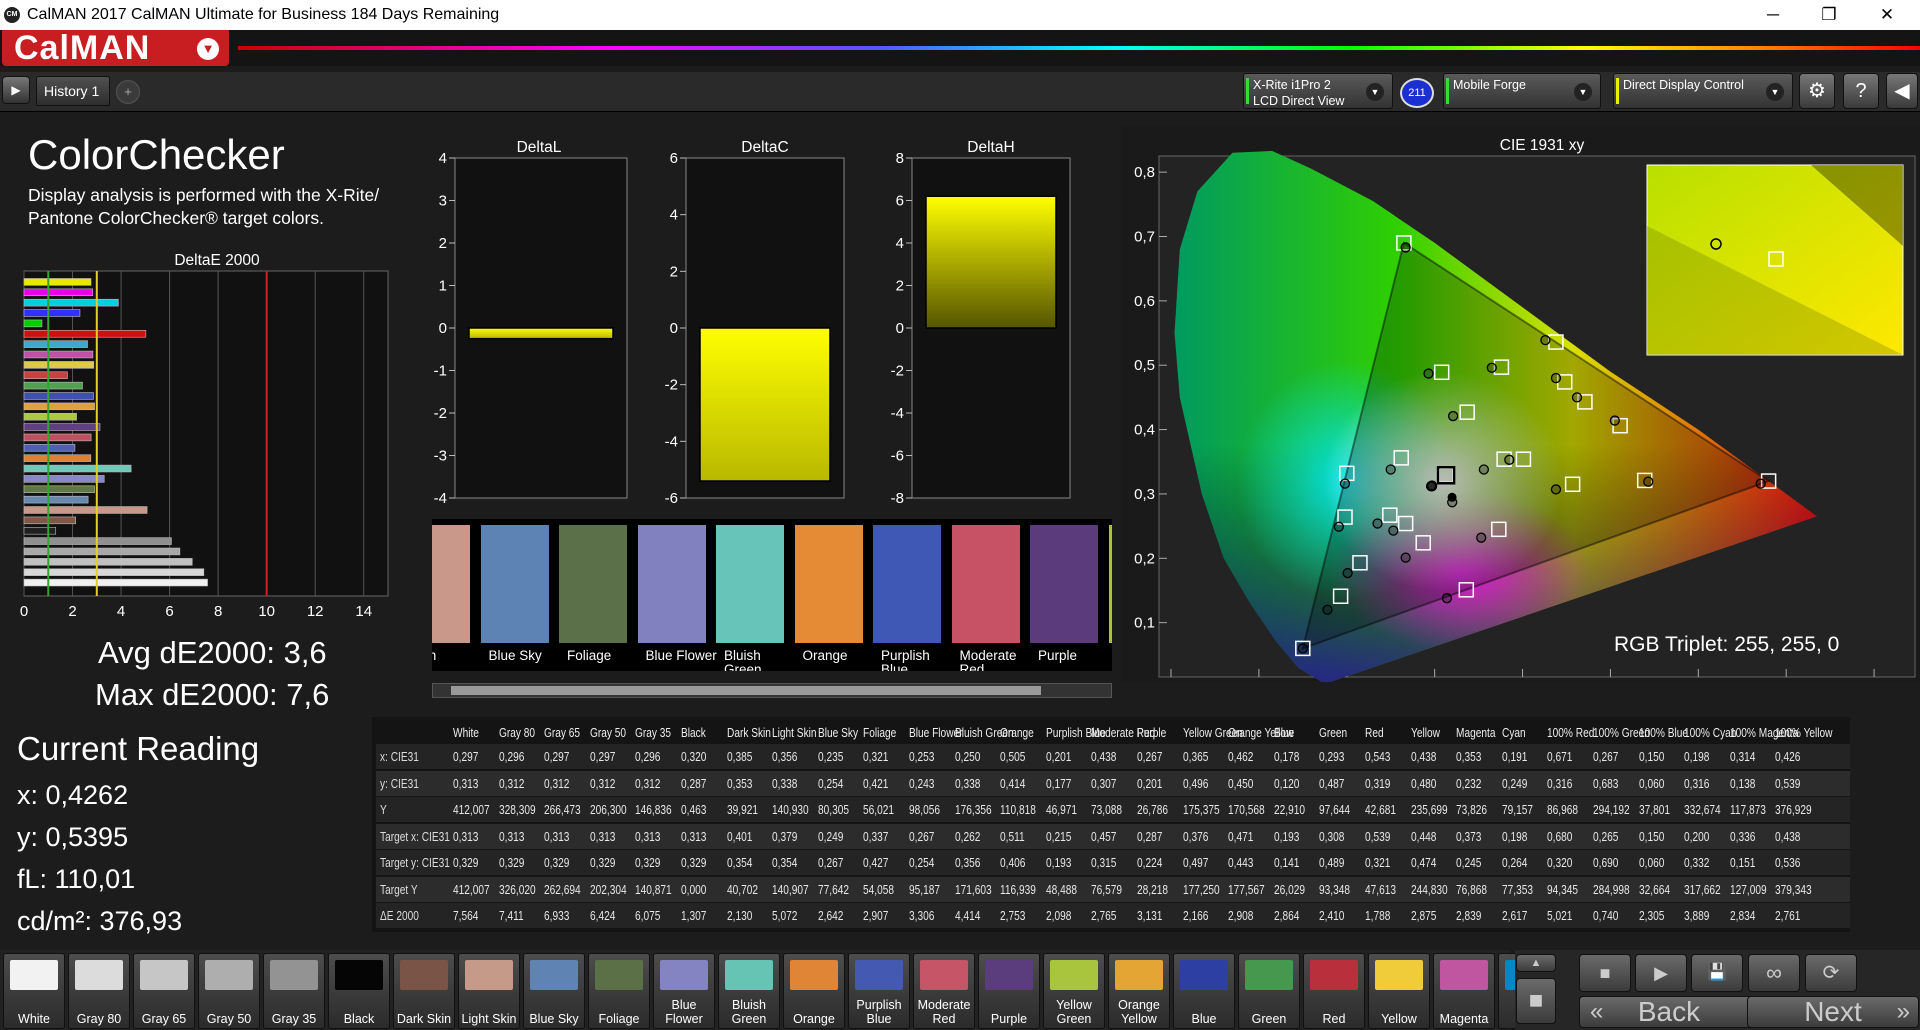  I want to click on table-cell: 54,058, so click(879, 889).